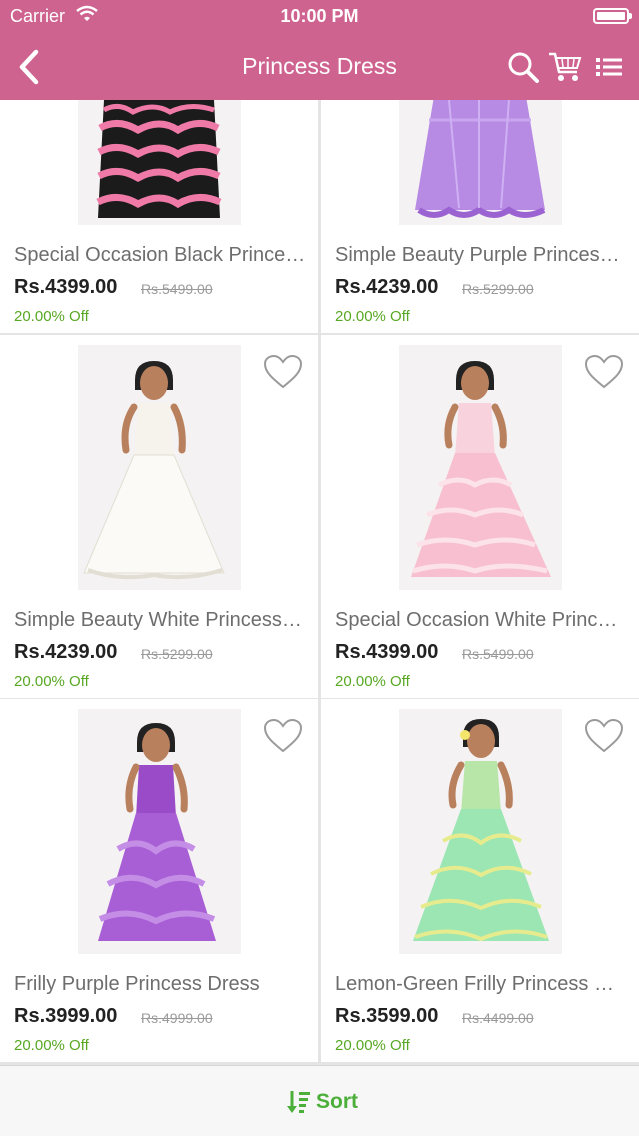  I want to click on bottom-bar: Sort, so click(319, 1100).